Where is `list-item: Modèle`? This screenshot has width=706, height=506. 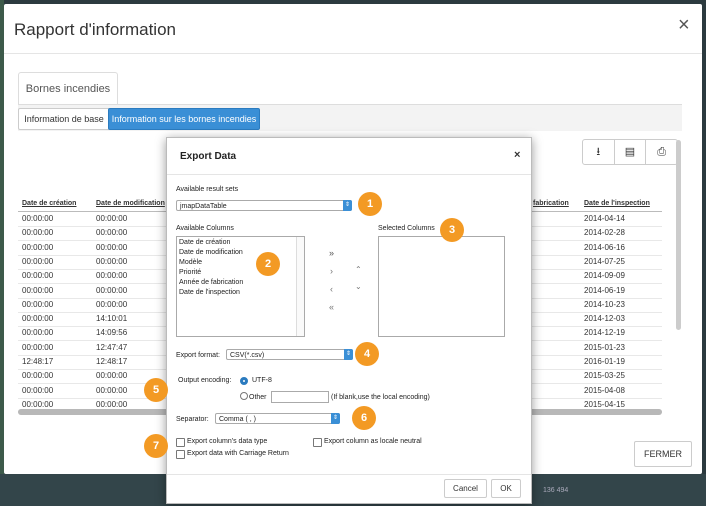
list-item: Modèle is located at coordinates (190, 262).